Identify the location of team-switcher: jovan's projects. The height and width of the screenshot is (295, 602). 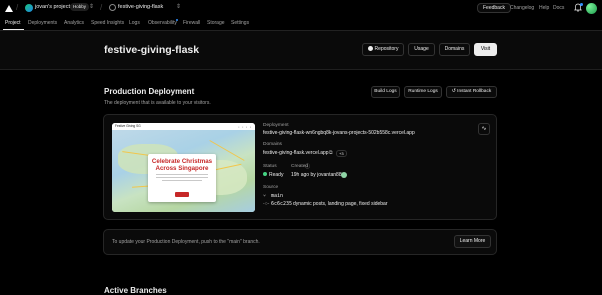
(54, 7).